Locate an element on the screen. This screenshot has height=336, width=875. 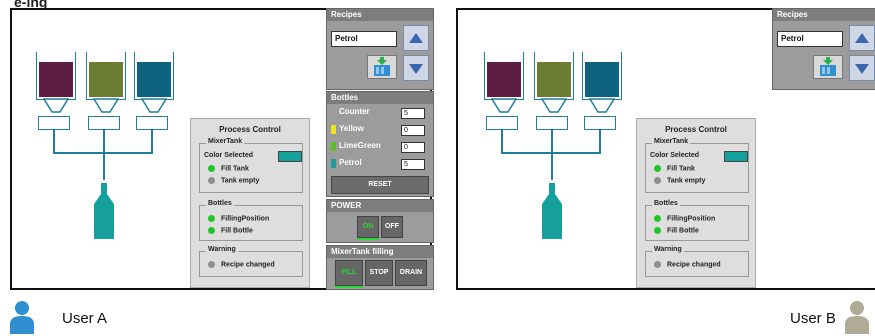
yellow-swatch is located at coordinates (333, 129).